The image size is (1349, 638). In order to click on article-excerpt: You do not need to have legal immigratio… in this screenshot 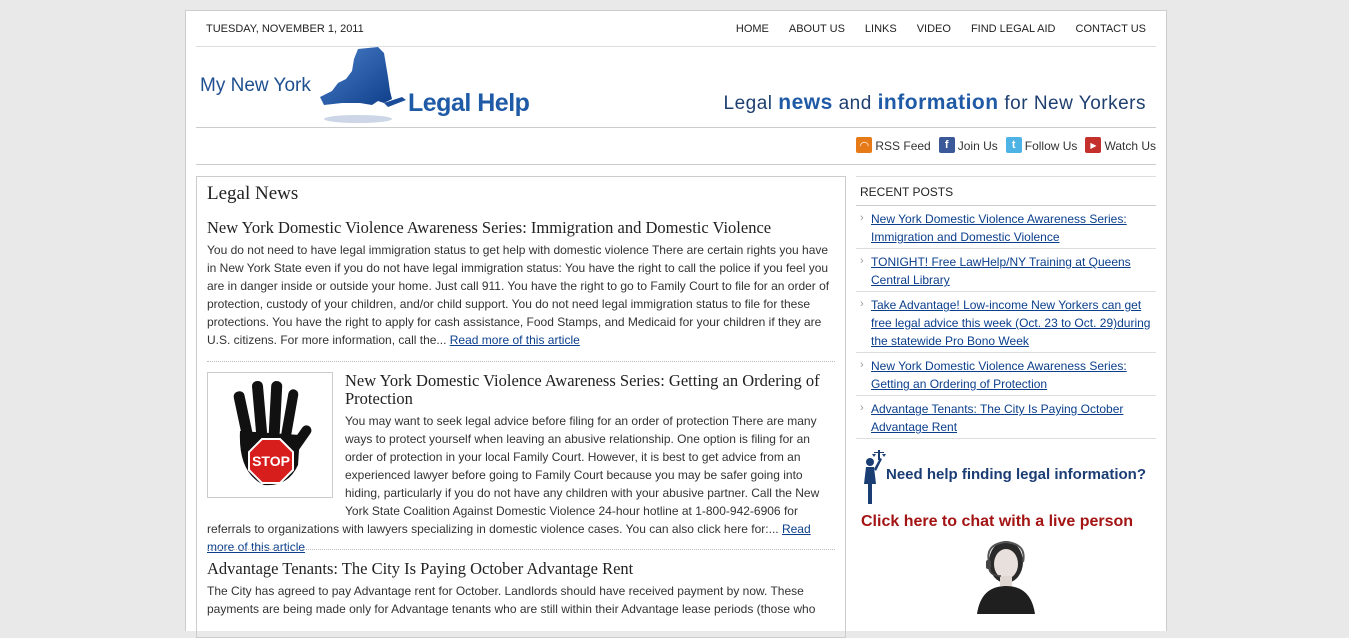, I will do `click(522, 295)`.